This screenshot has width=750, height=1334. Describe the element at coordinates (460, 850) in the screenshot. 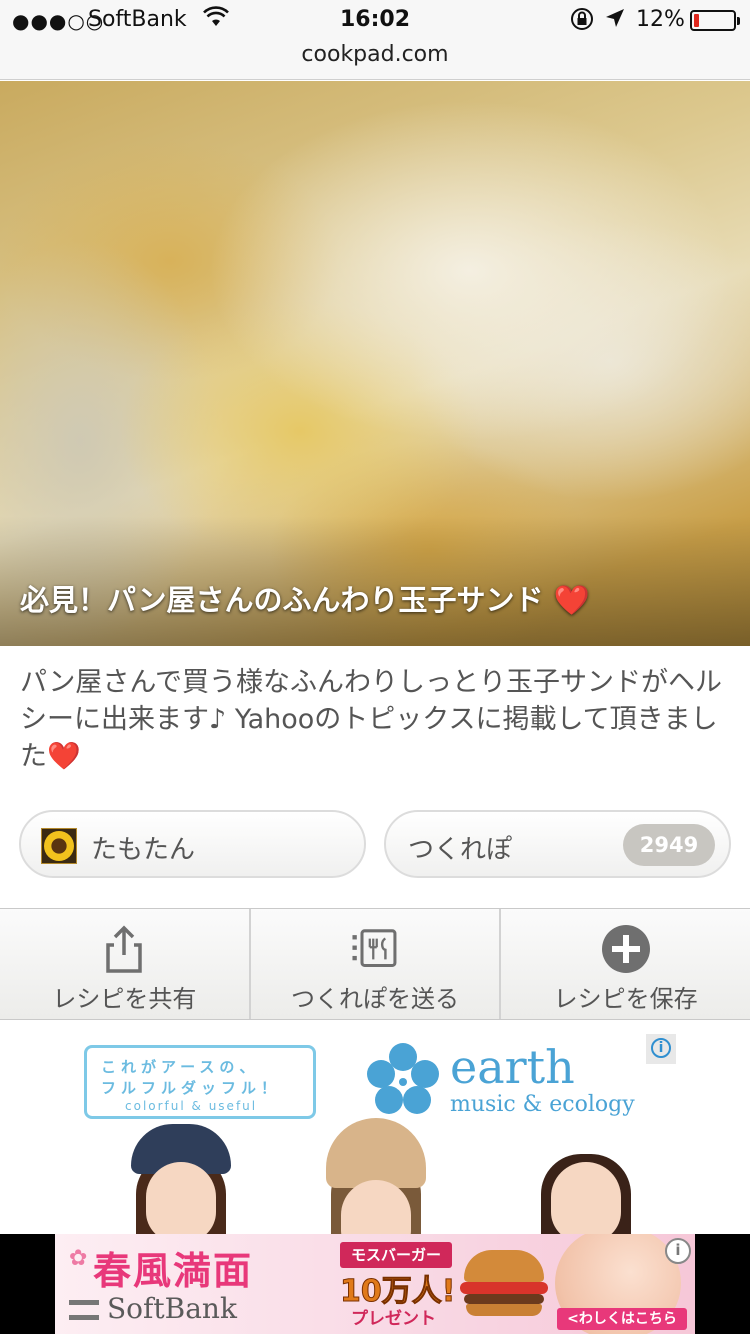

I see `tsukurepo-label: つくれぽ` at that location.